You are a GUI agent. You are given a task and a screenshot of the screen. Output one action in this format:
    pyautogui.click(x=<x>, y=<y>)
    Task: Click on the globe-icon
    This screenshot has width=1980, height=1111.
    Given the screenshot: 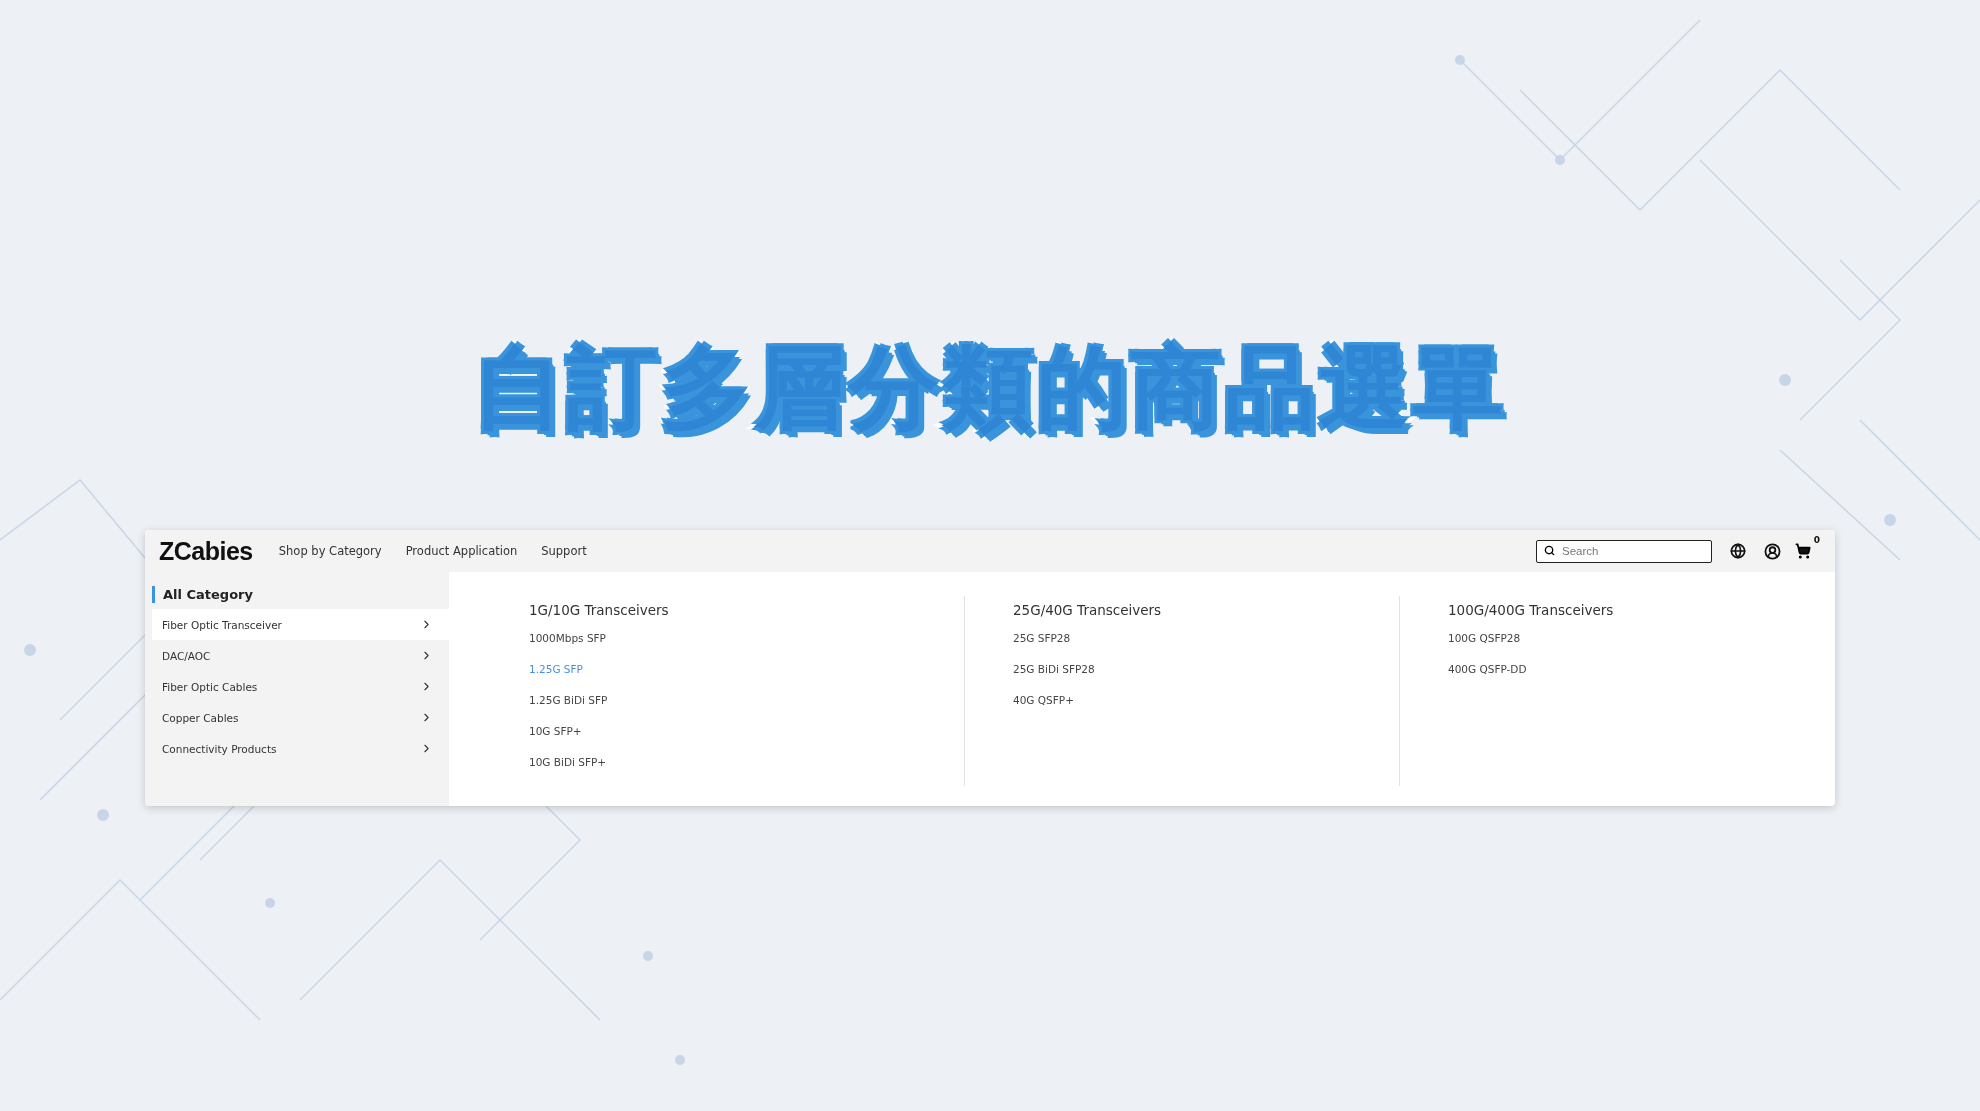 What is the action you would take?
    pyautogui.click(x=1738, y=551)
    